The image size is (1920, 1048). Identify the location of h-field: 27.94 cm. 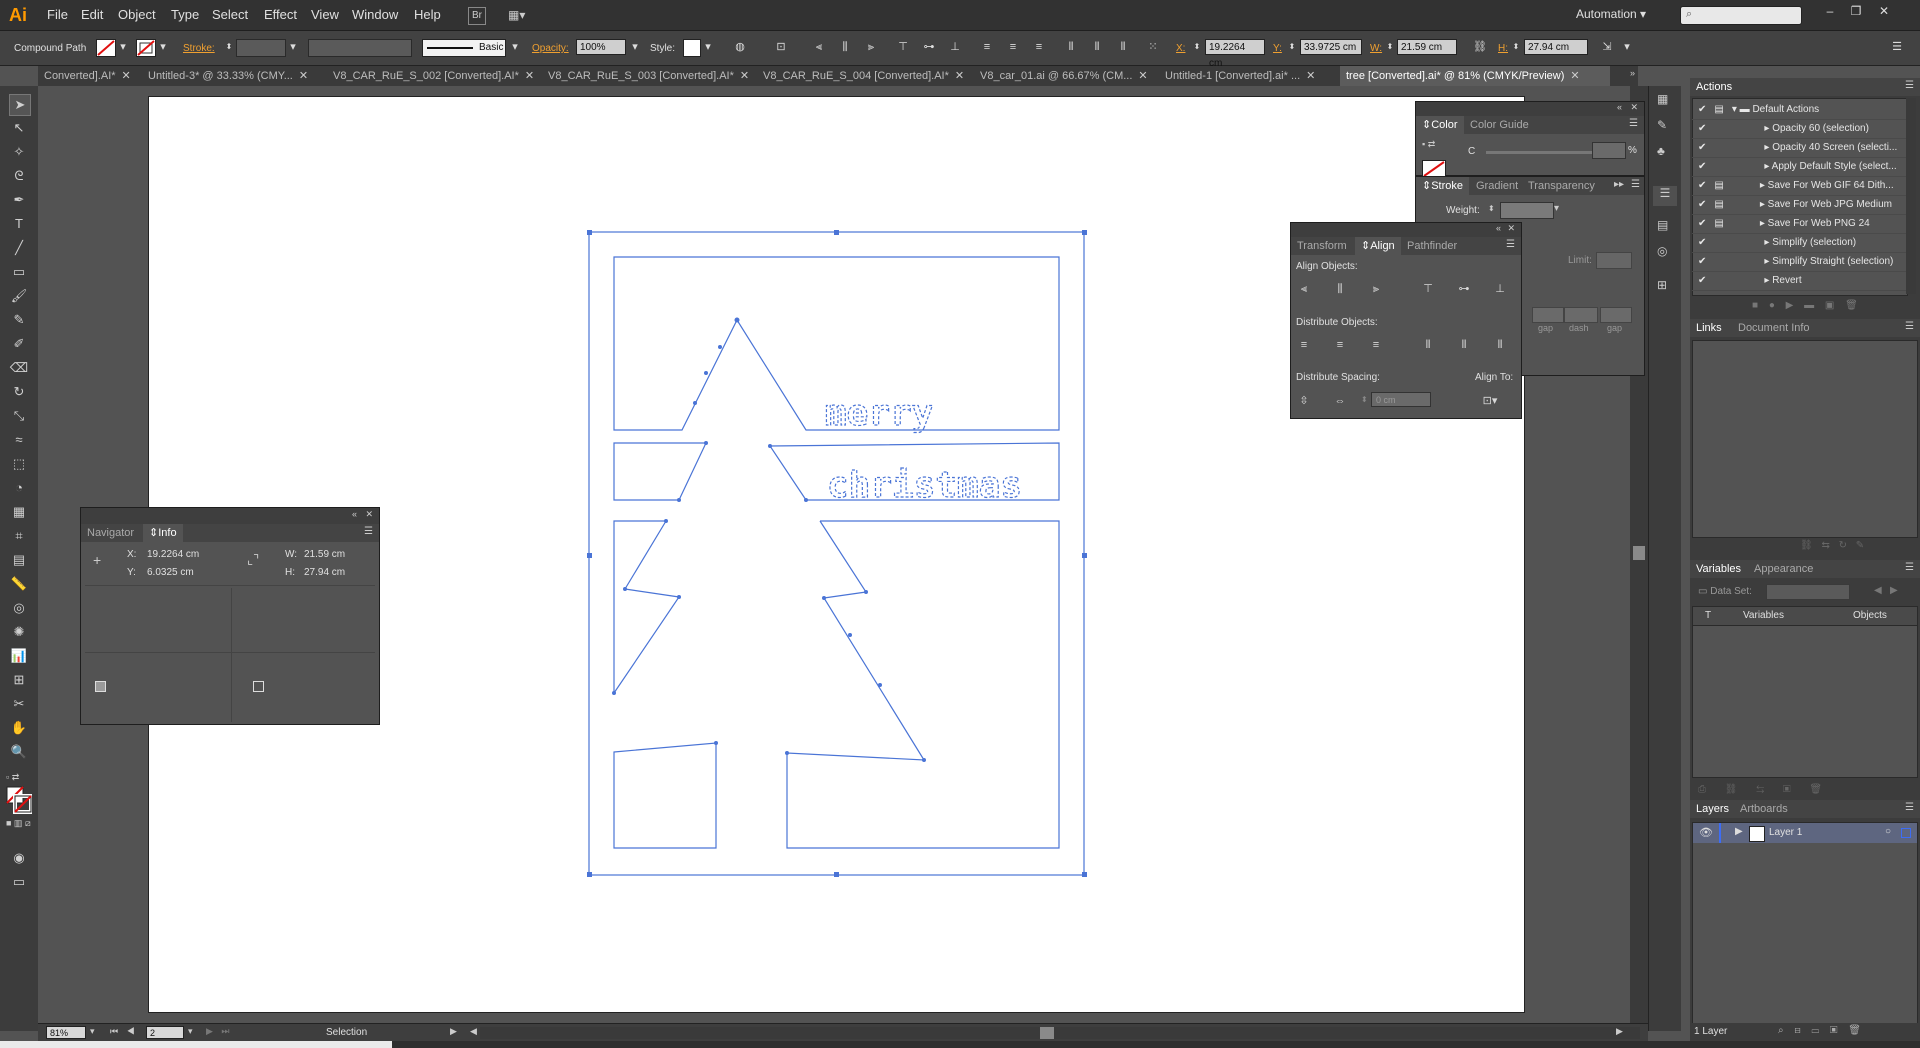
(1556, 47).